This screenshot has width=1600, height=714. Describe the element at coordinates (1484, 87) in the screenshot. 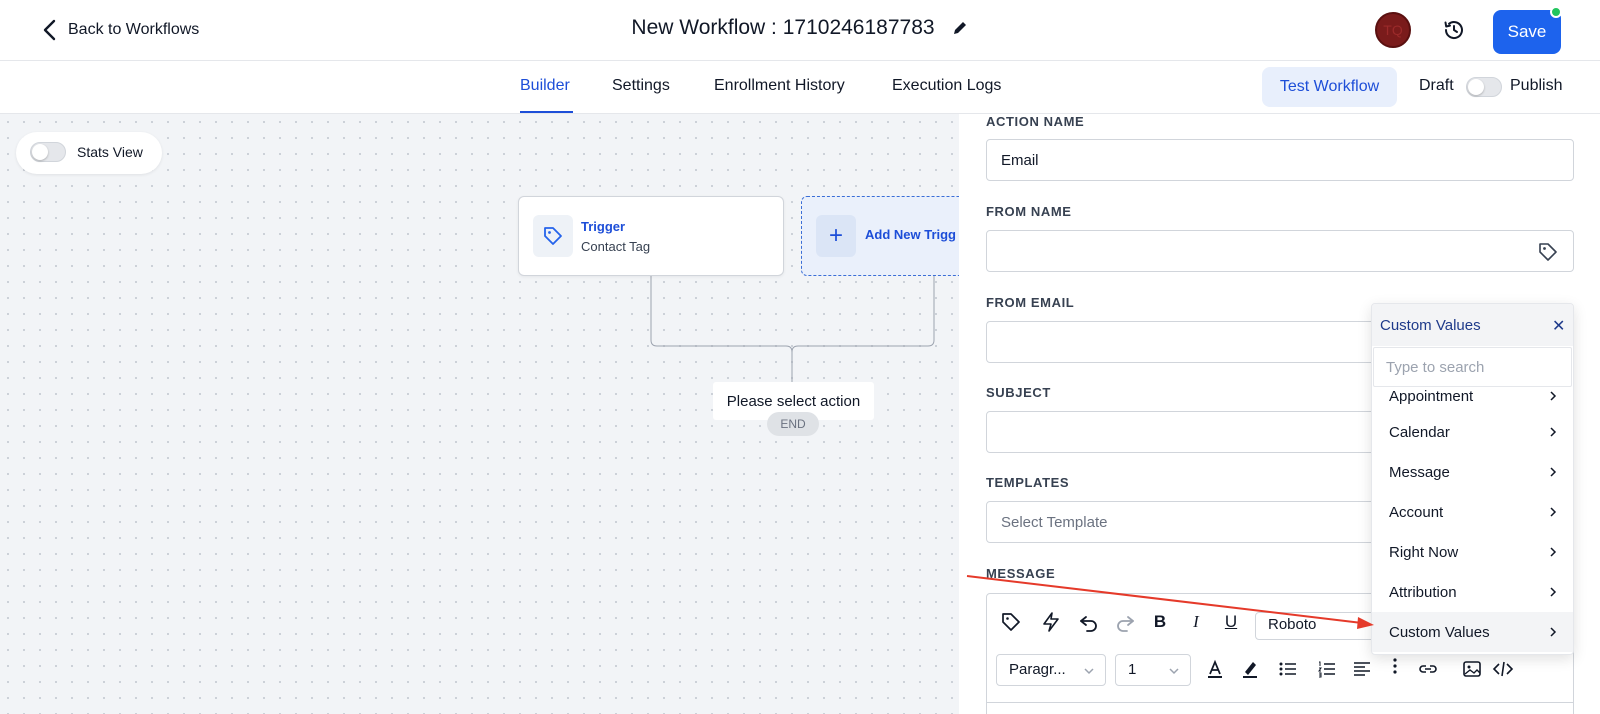

I see `publish-toggle` at that location.